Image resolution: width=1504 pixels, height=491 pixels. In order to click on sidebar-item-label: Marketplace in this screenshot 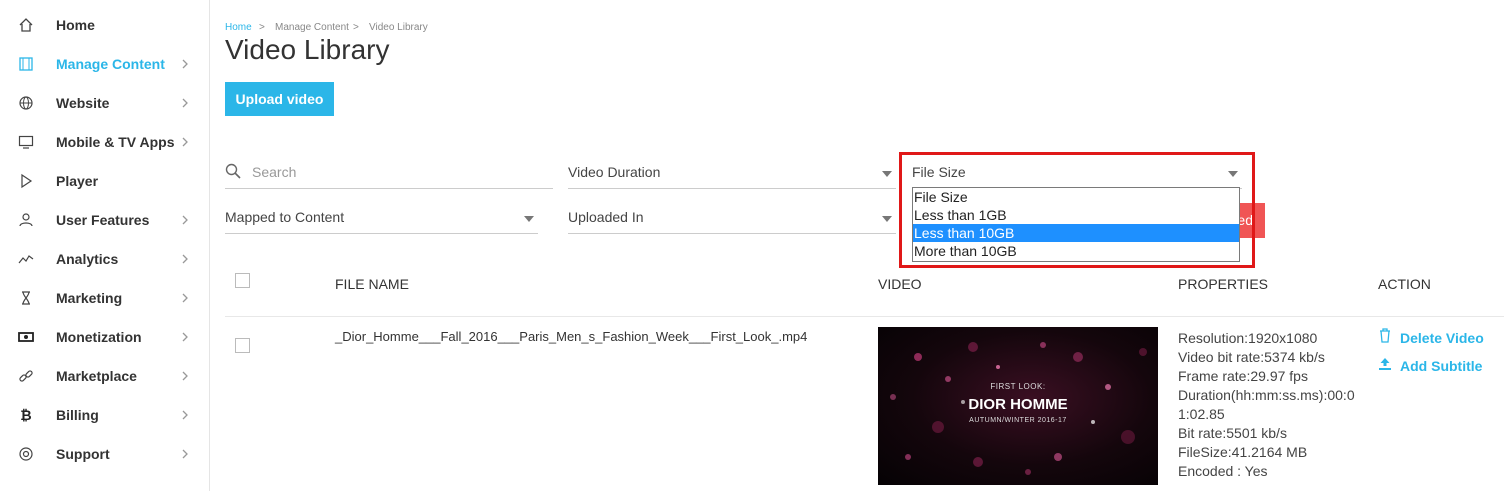, I will do `click(96, 375)`.